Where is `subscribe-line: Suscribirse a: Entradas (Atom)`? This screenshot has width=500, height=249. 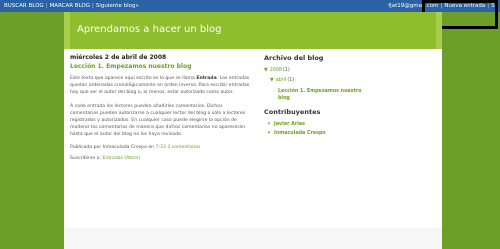 subscribe-line: Suscribirse a: Entradas (Atom) is located at coordinates (160, 158).